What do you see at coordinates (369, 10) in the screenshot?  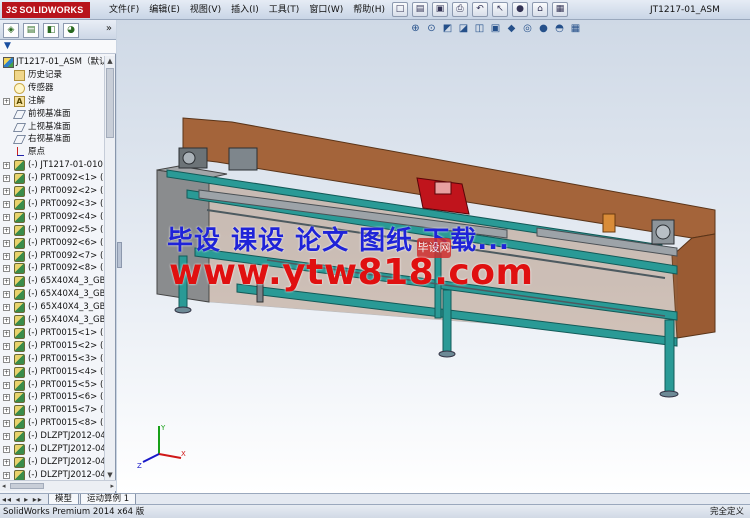 I see `menu-item-6: 帮助(H)` at bounding box center [369, 10].